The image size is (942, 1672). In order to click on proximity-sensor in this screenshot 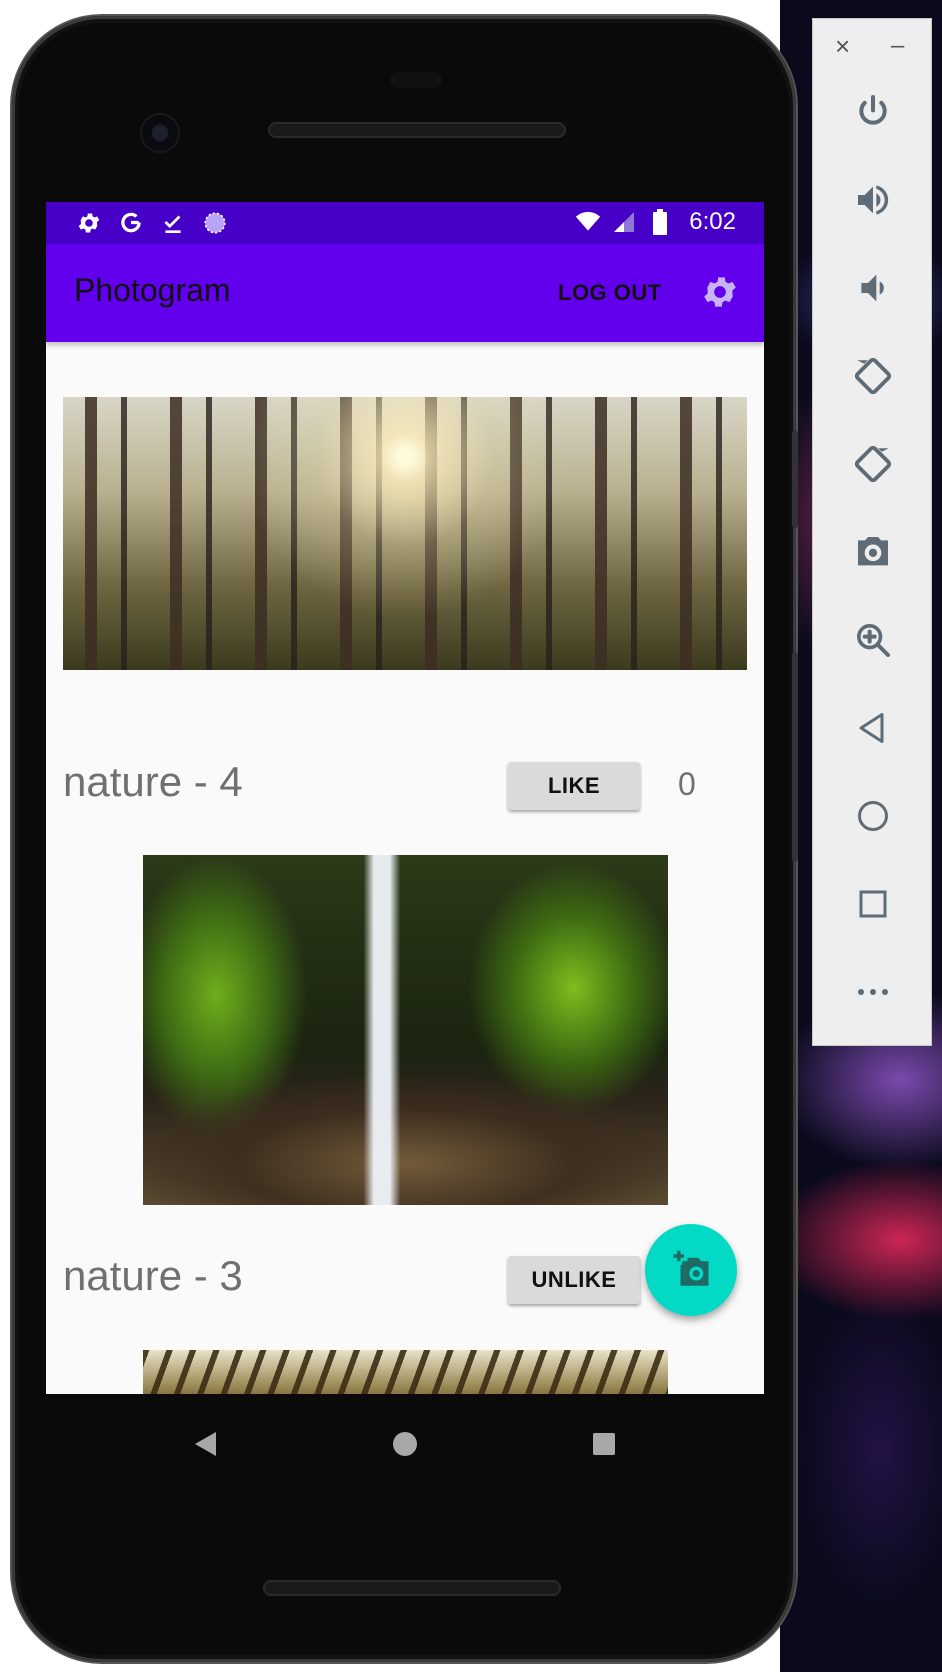, I will do `click(416, 80)`.